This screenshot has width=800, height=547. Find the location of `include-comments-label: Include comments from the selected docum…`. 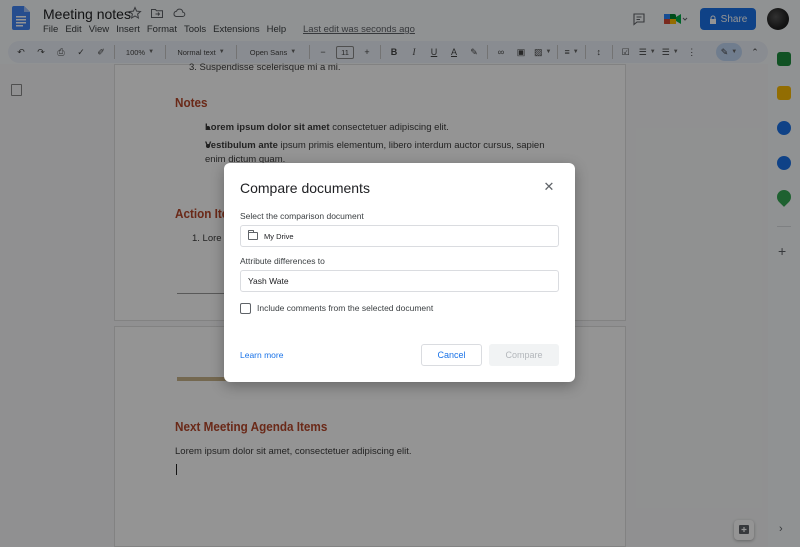

include-comments-label: Include comments from the selected docum… is located at coordinates (345, 308).